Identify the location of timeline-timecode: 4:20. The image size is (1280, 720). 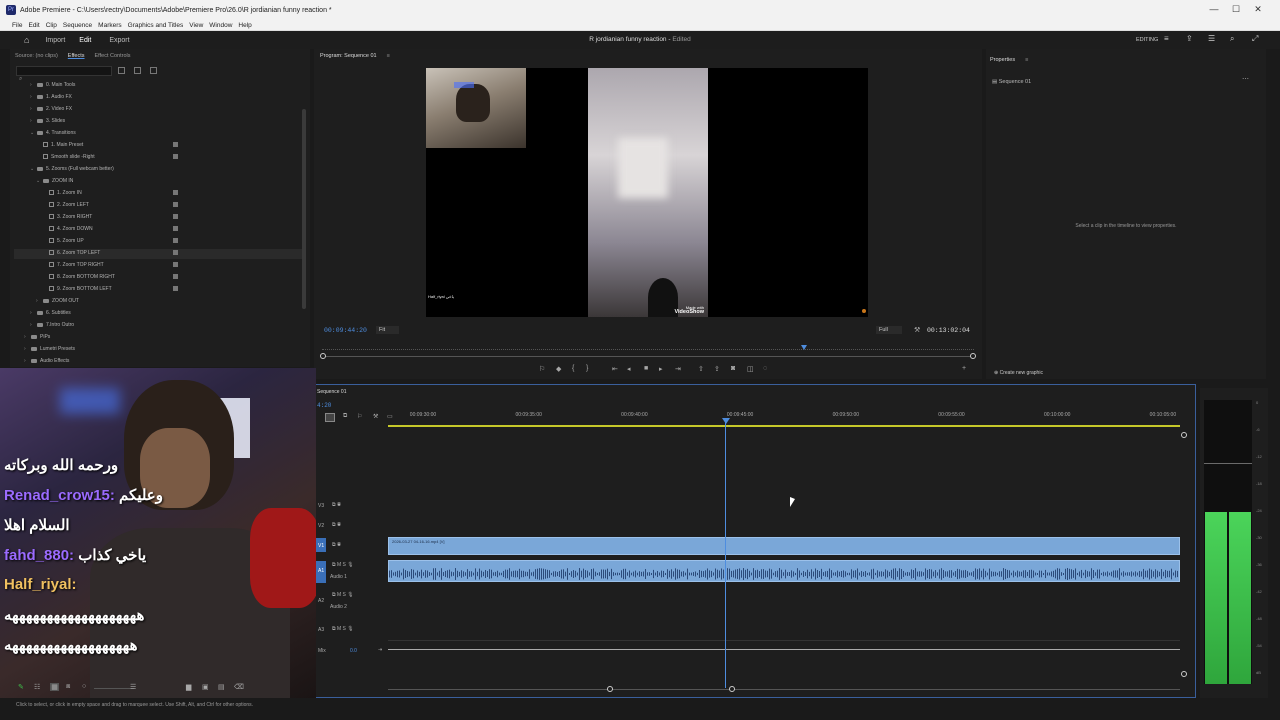
(324, 405).